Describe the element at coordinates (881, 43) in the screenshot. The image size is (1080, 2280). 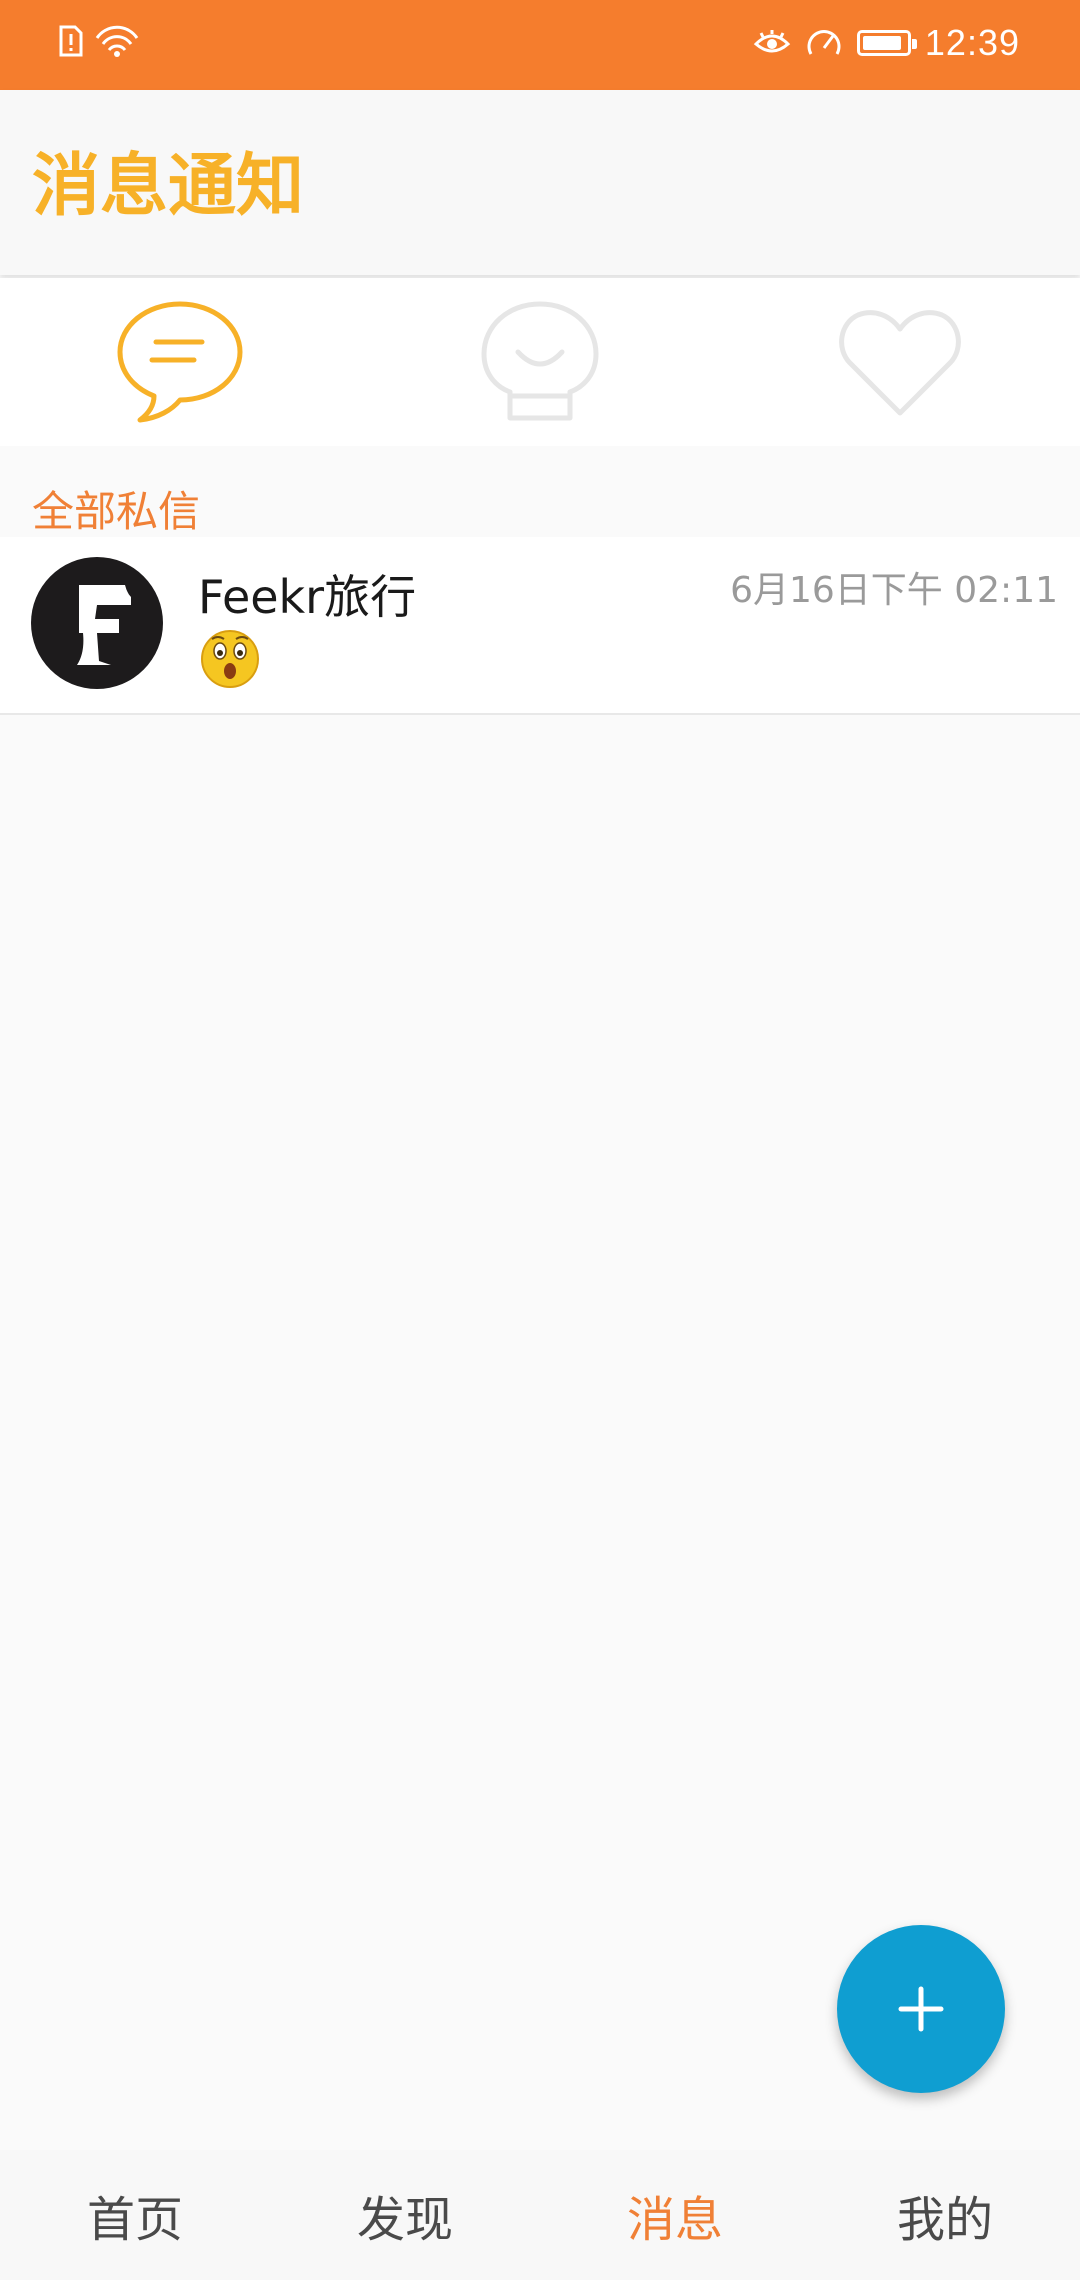
I see `battery-level` at that location.